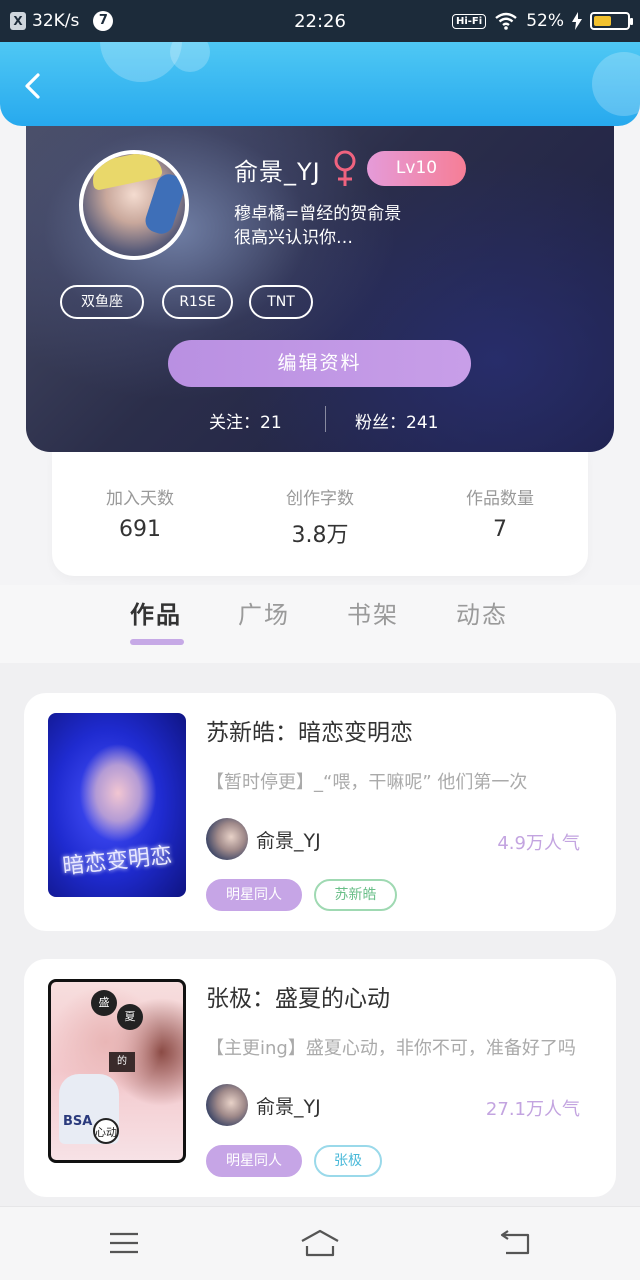 The height and width of the screenshot is (1280, 640). I want to click on back-chevron-icon, so click(34, 86).